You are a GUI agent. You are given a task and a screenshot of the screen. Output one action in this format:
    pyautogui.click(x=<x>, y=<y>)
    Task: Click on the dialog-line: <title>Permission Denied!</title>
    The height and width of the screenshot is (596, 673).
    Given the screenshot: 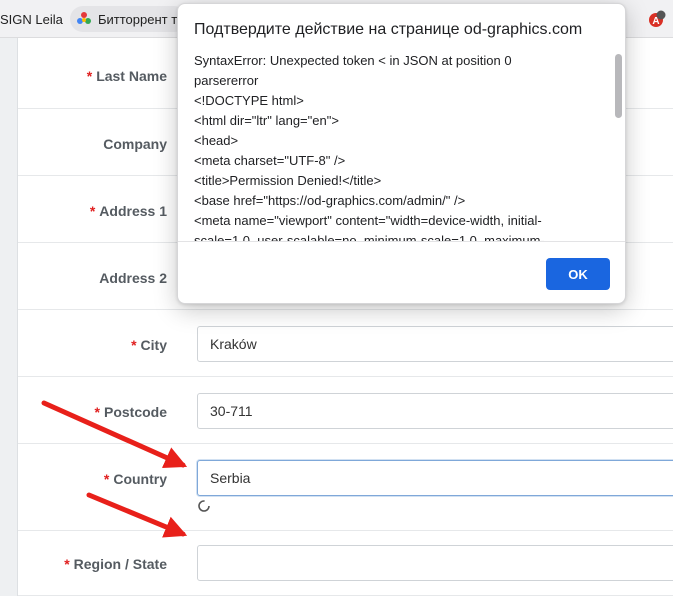 What is the action you would take?
    pyautogui.click(x=288, y=180)
    